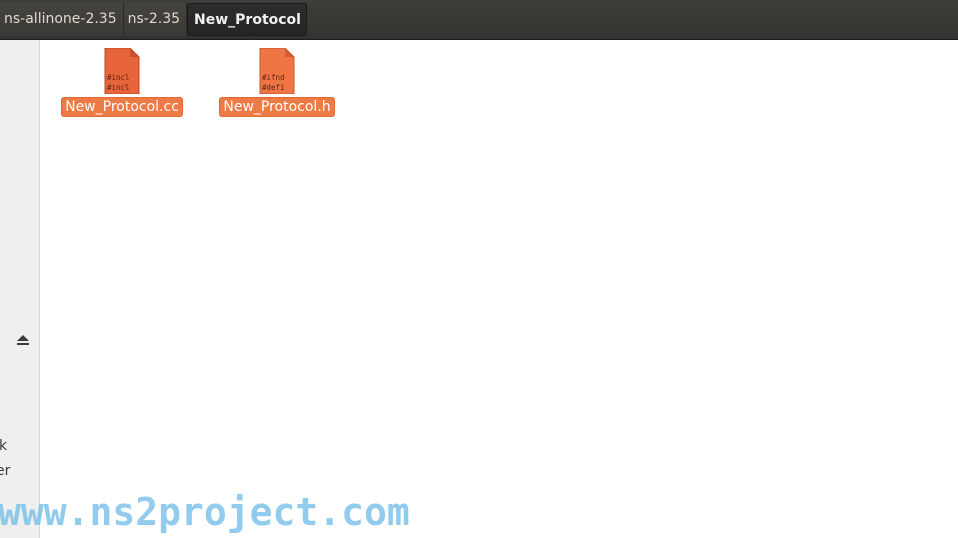  I want to click on file-name-label: New_Protocol.cc, so click(122, 107).